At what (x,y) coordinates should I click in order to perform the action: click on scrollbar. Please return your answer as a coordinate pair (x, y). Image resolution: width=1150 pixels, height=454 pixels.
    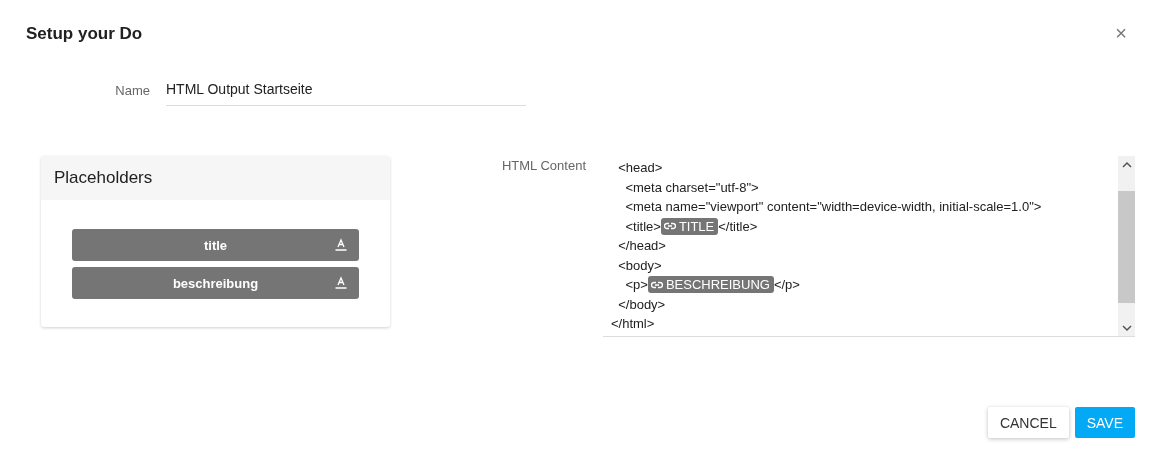
    Looking at the image, I should click on (1126, 246).